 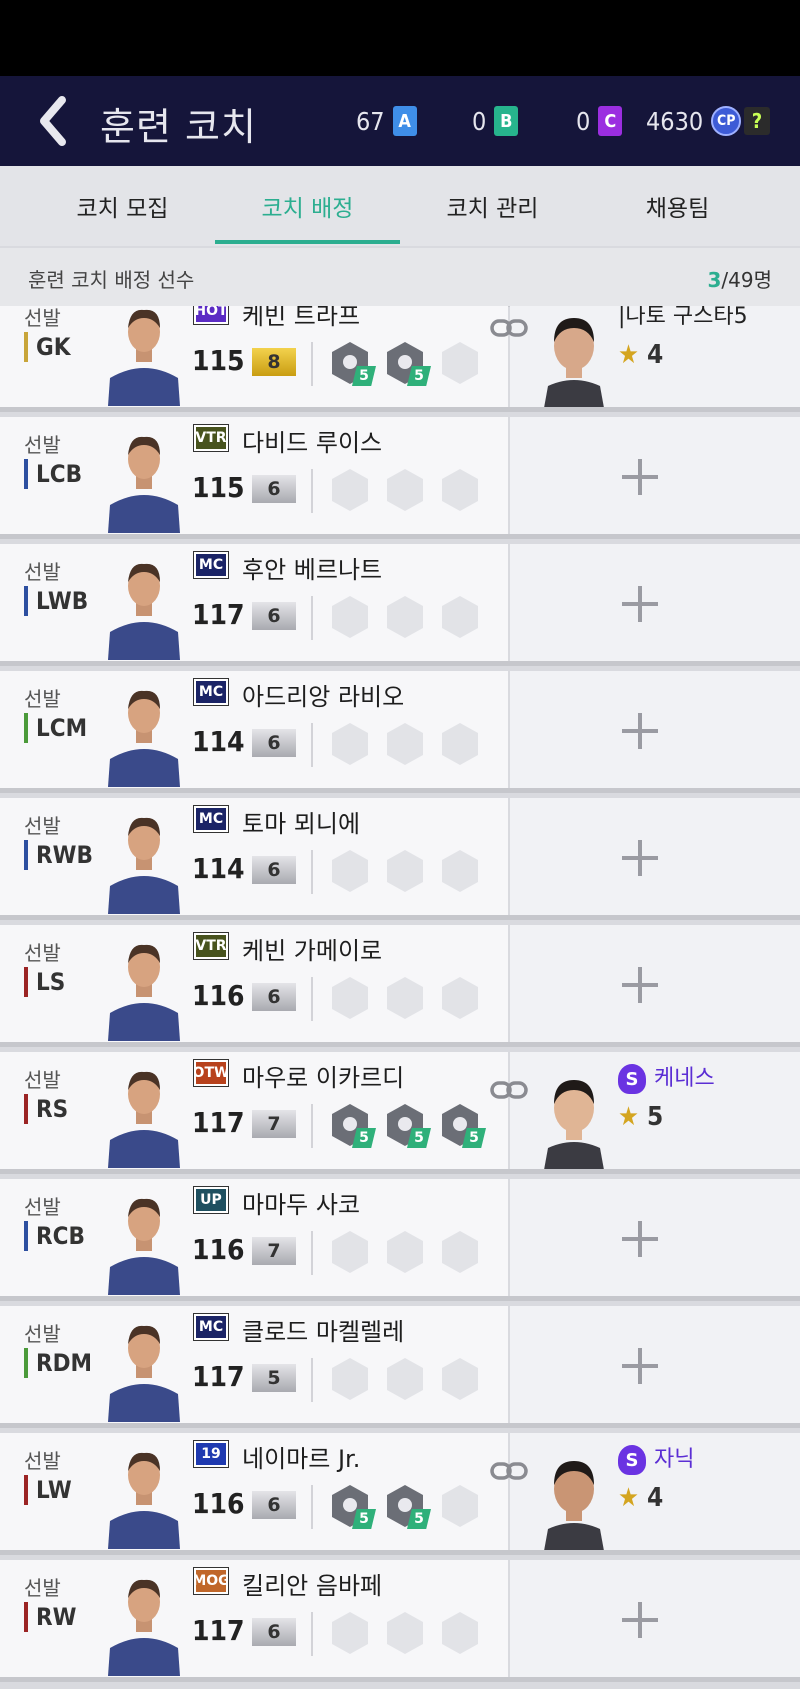 I want to click on help-button-wrap: ?, so click(x=757, y=121).